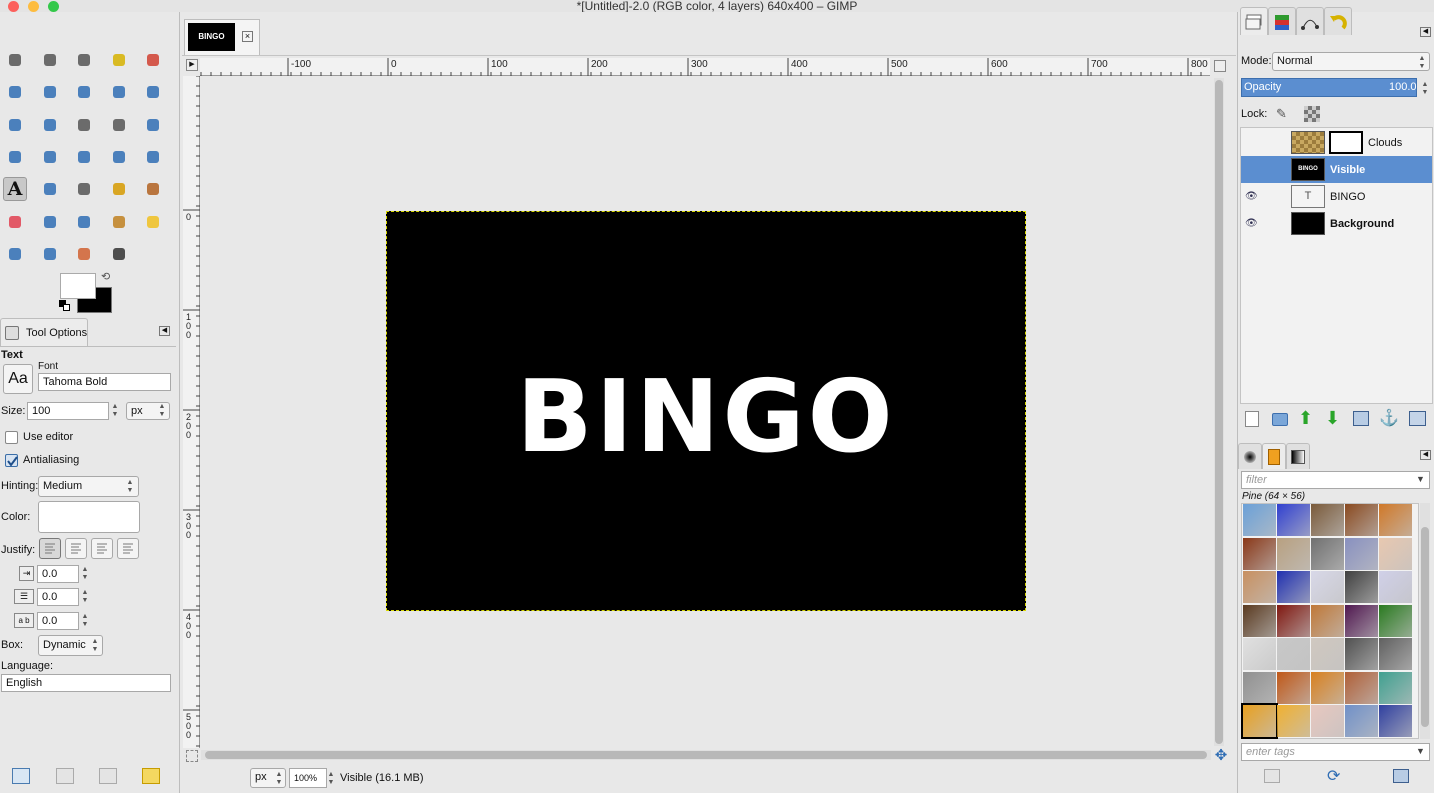 This screenshot has width=1434, height=793. Describe the element at coordinates (119, 254) in the screenshot. I see `dodge-burn-icon` at that location.